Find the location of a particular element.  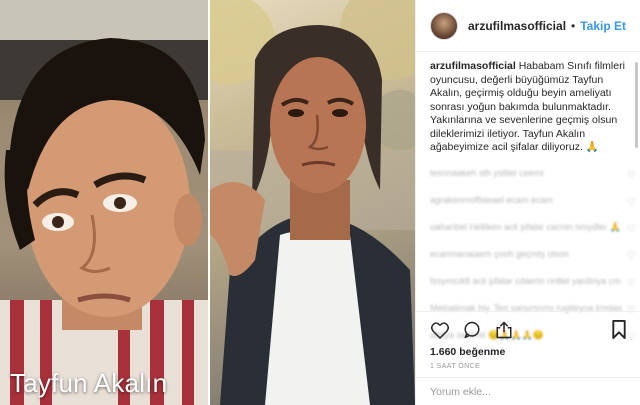

comment-text: tesnnaakeh sth ystlier ceemi is located at coordinates (487, 173).